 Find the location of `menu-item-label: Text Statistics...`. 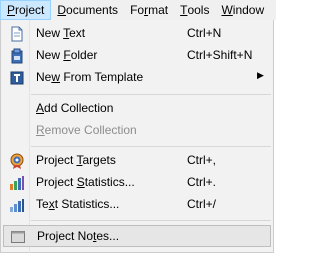

menu-item-label: Text Statistics... is located at coordinates (78, 204).